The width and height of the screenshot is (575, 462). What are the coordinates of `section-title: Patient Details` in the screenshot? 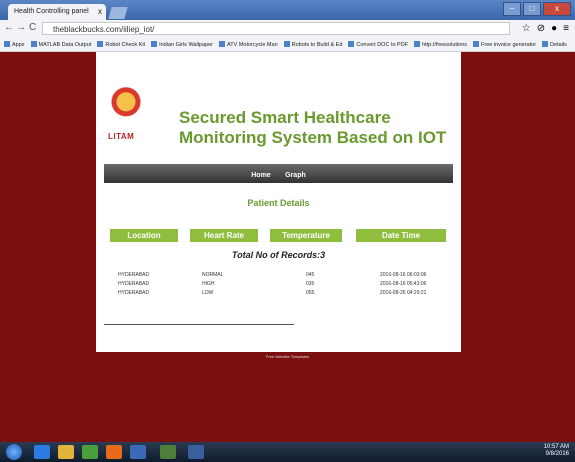 It's located at (278, 203).